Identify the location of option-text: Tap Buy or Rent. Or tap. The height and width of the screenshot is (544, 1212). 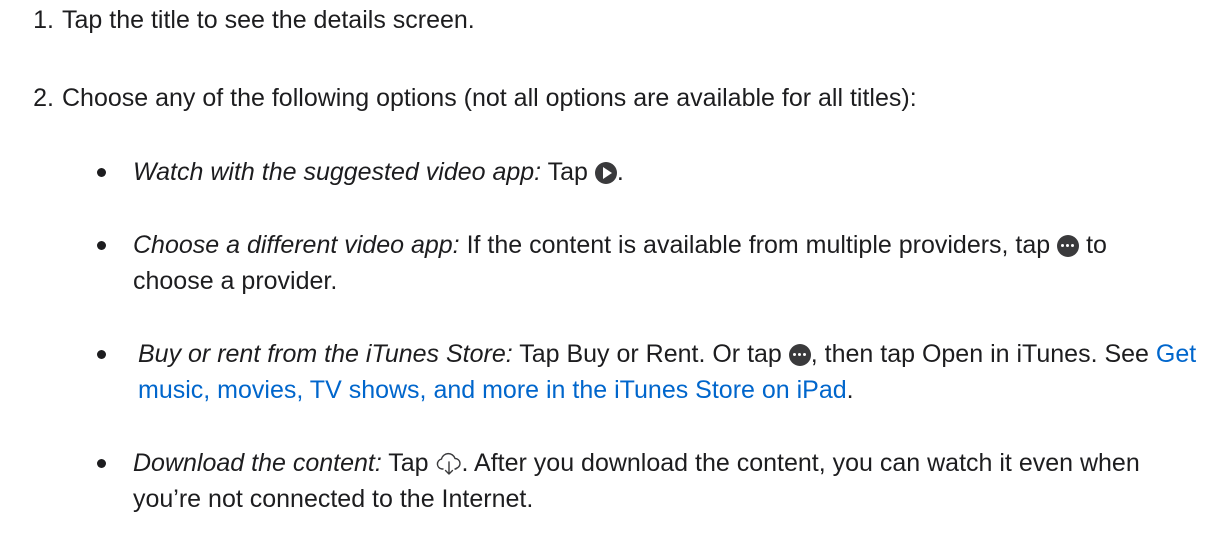
(650, 354).